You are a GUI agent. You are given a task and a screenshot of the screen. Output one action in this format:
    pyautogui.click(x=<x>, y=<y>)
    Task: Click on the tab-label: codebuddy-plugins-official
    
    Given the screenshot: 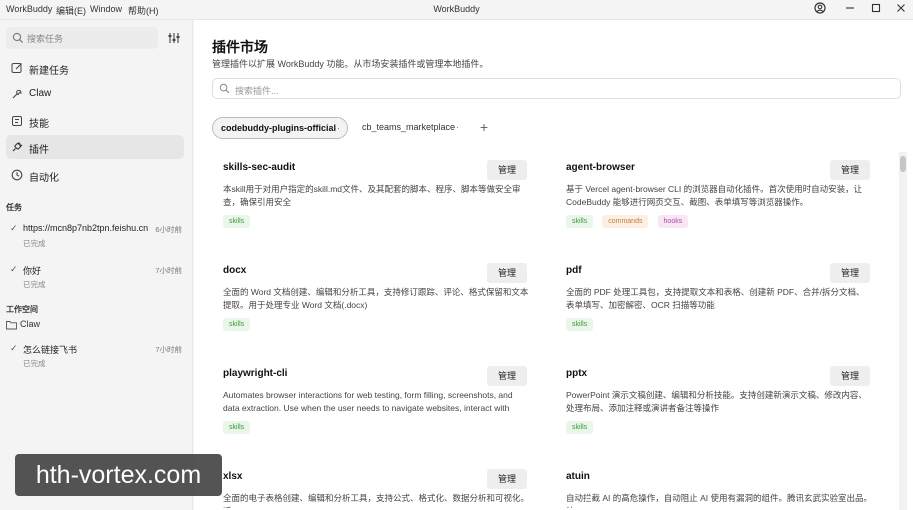 What is the action you would take?
    pyautogui.click(x=278, y=128)
    